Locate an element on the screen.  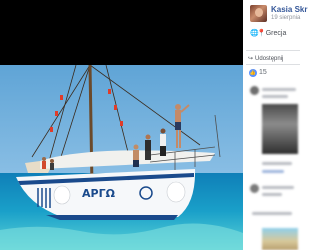
map-pin-icon: 📍 is located at coordinates (261, 33).